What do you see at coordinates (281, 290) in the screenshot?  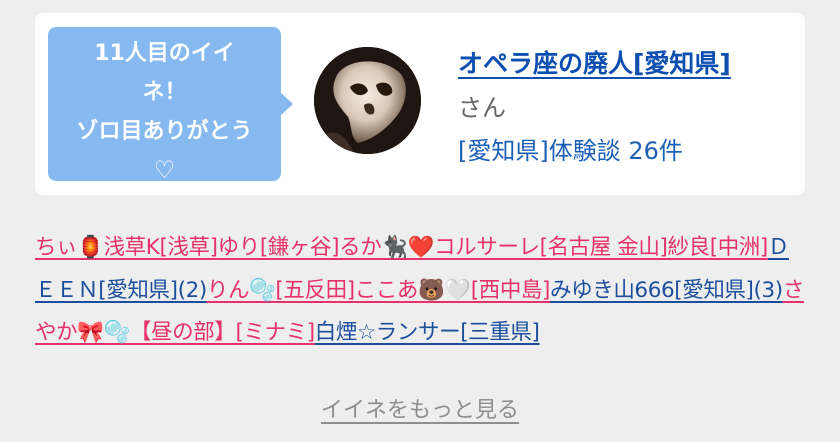 I see `liker-link-6: りん🫧[五反田]` at bounding box center [281, 290].